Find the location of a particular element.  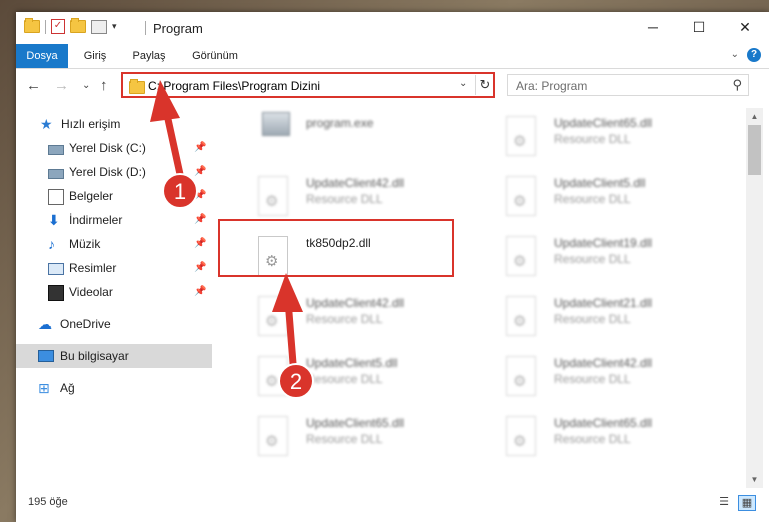

music-icon: ♪ is located at coordinates (51, 244).